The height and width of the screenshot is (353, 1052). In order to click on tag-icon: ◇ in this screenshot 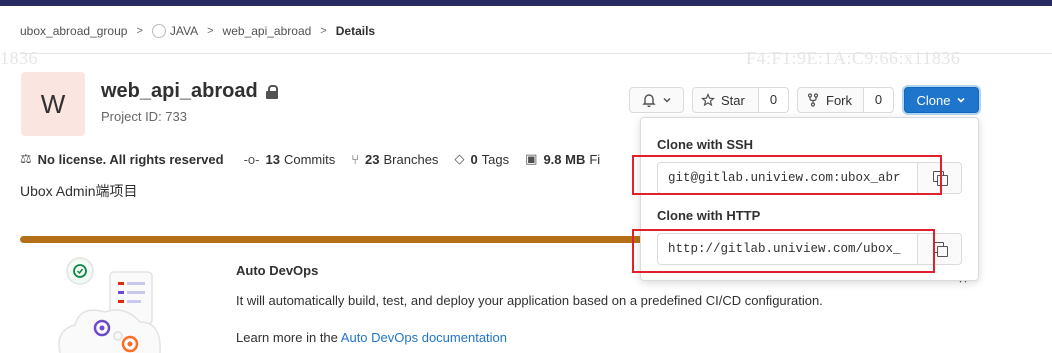, I will do `click(459, 158)`.